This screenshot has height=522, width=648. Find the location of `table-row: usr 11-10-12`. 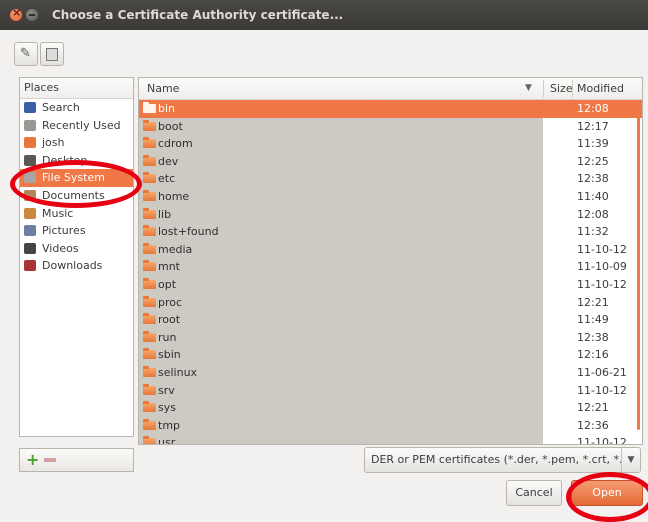

table-row: usr 11-10-12 is located at coordinates (390, 439).